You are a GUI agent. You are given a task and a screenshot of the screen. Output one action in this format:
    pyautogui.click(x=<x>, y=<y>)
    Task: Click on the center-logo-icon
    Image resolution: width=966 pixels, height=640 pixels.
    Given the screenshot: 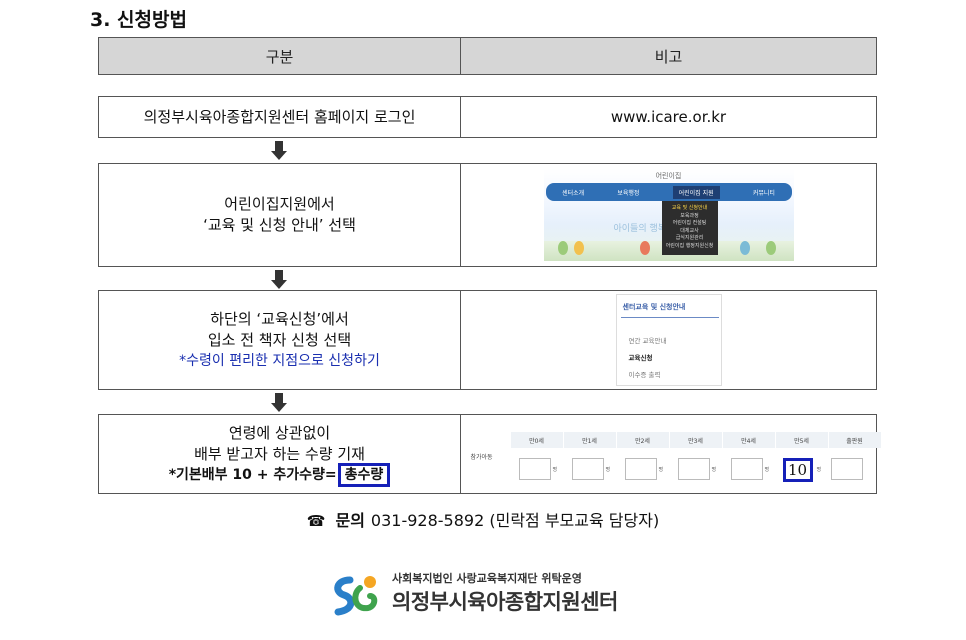 What is the action you would take?
    pyautogui.click(x=356, y=596)
    